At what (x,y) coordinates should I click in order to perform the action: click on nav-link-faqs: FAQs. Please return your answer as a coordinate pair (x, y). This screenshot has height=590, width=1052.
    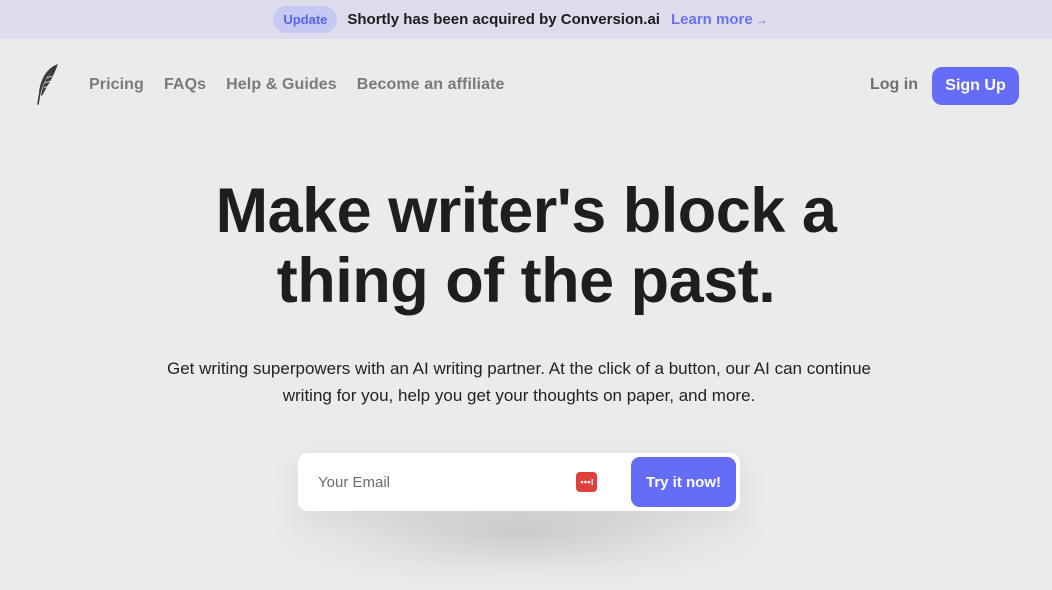
    Looking at the image, I should click on (185, 85).